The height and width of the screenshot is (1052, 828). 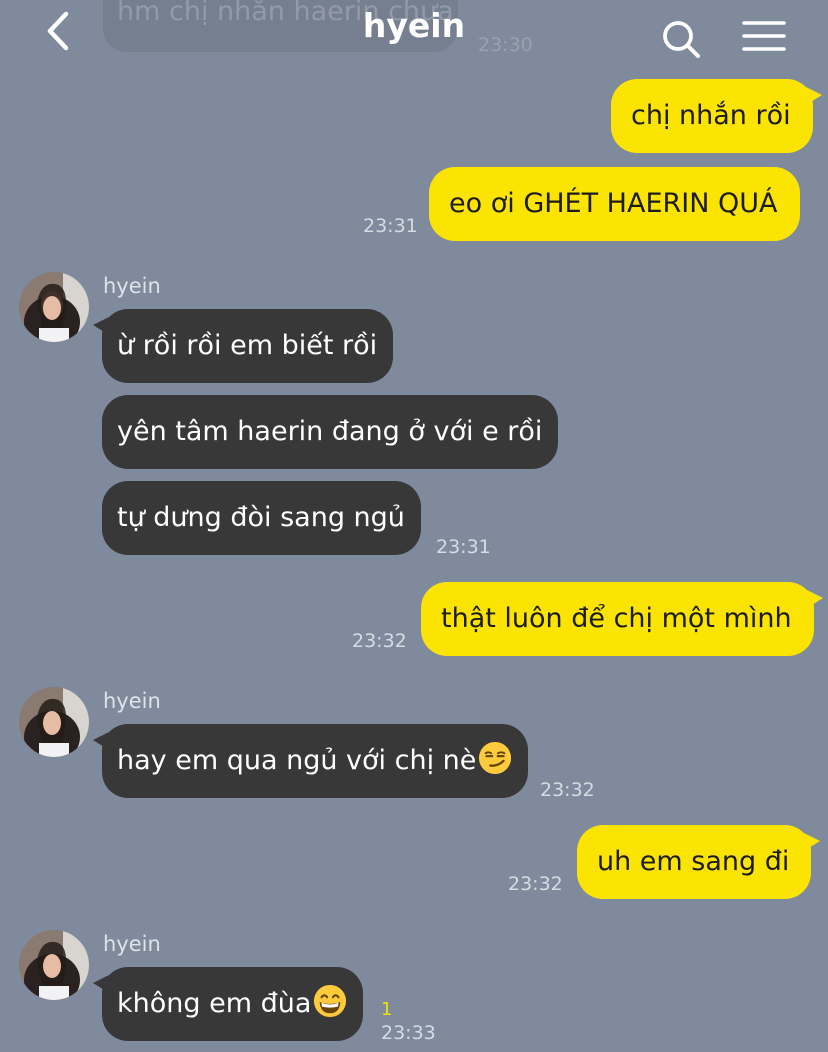 I want to click on outgoing-message-bubble: uh em sang đi, so click(x=699, y=862).